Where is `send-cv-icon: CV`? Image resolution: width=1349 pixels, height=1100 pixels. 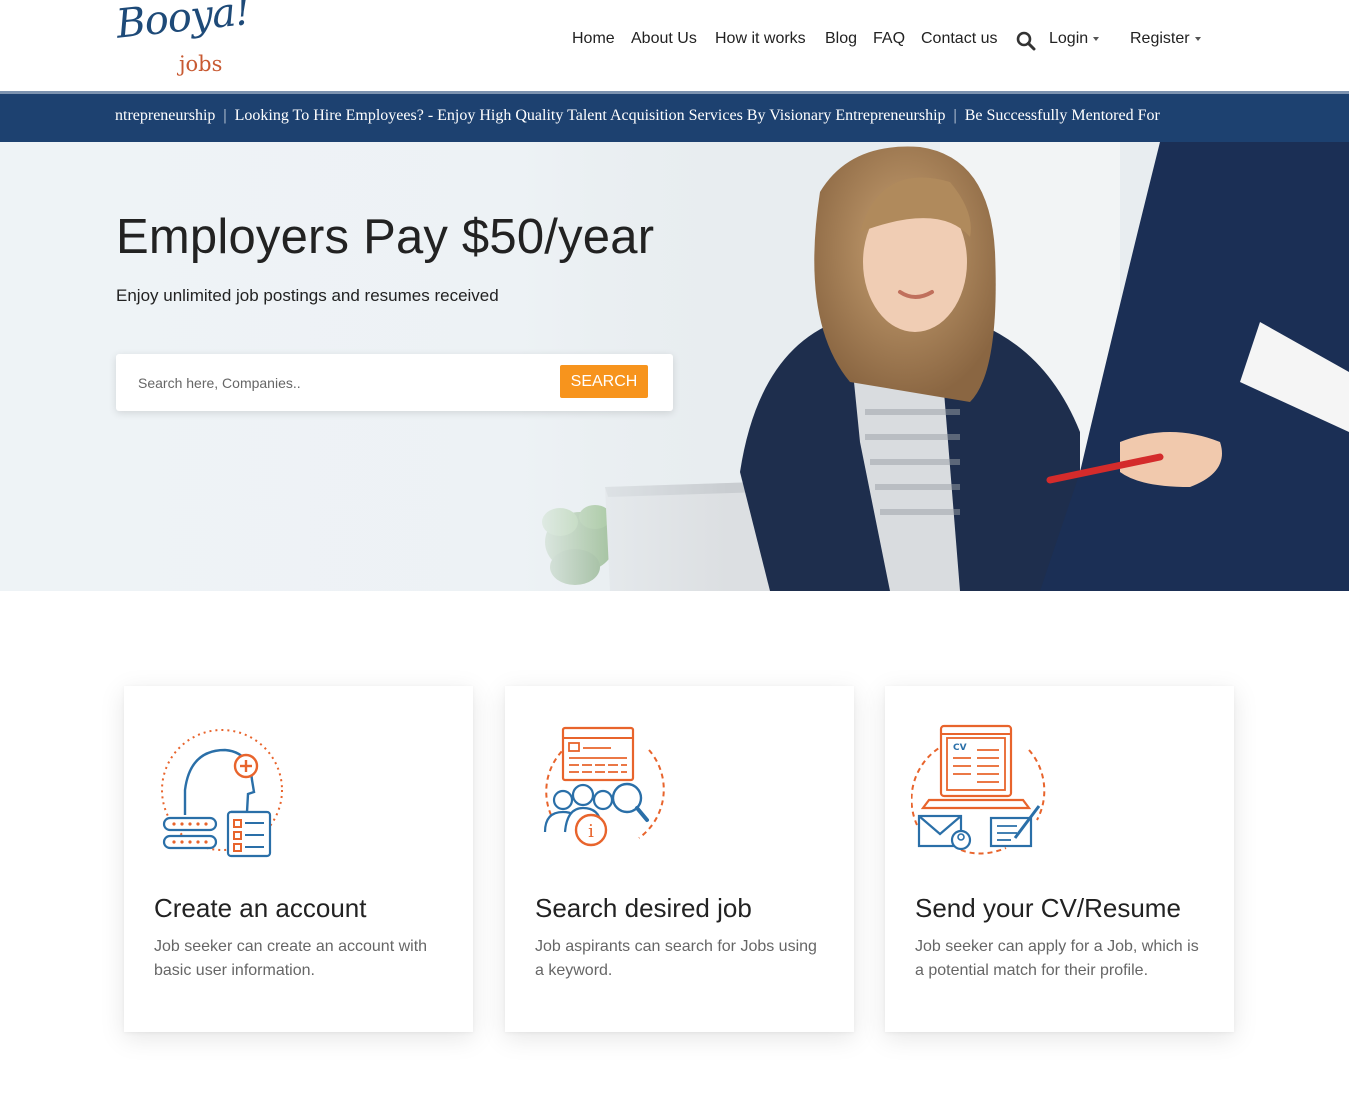 send-cv-icon: CV is located at coordinates (978, 789).